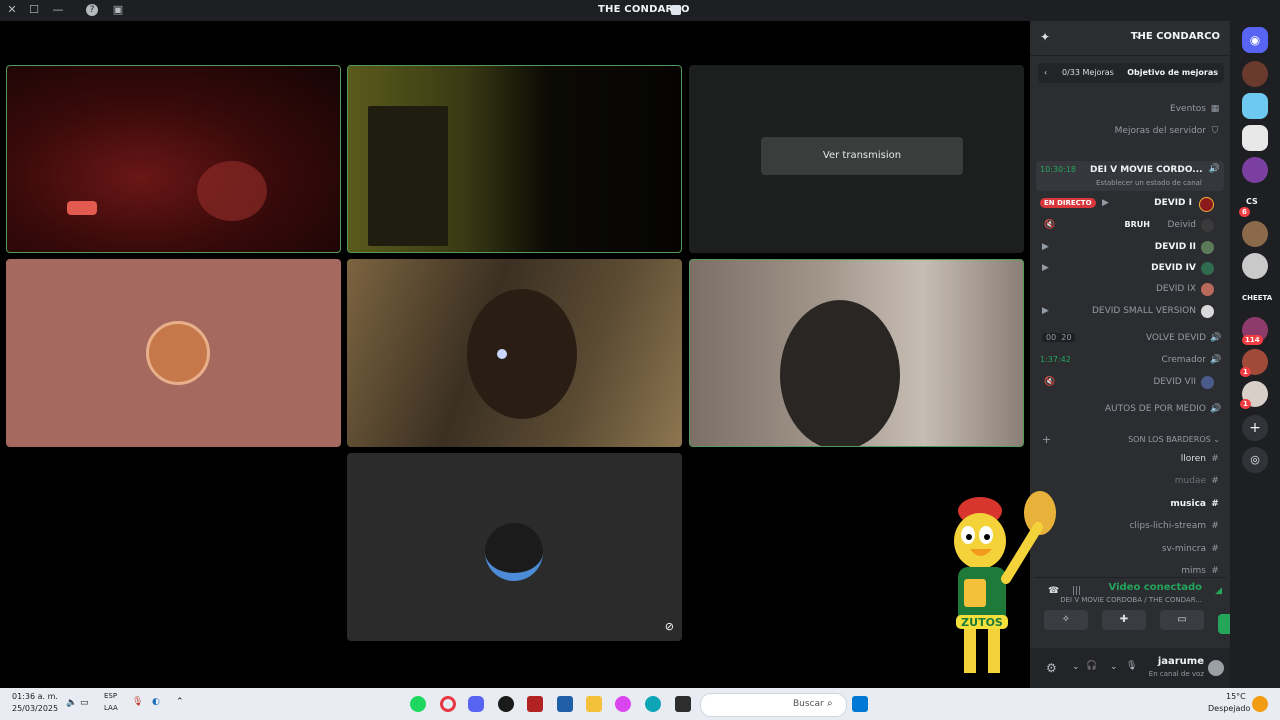 The image size is (1280, 720). What do you see at coordinates (1046, 72) in the screenshot?
I see `chevron-left-icon: ‹` at bounding box center [1046, 72].